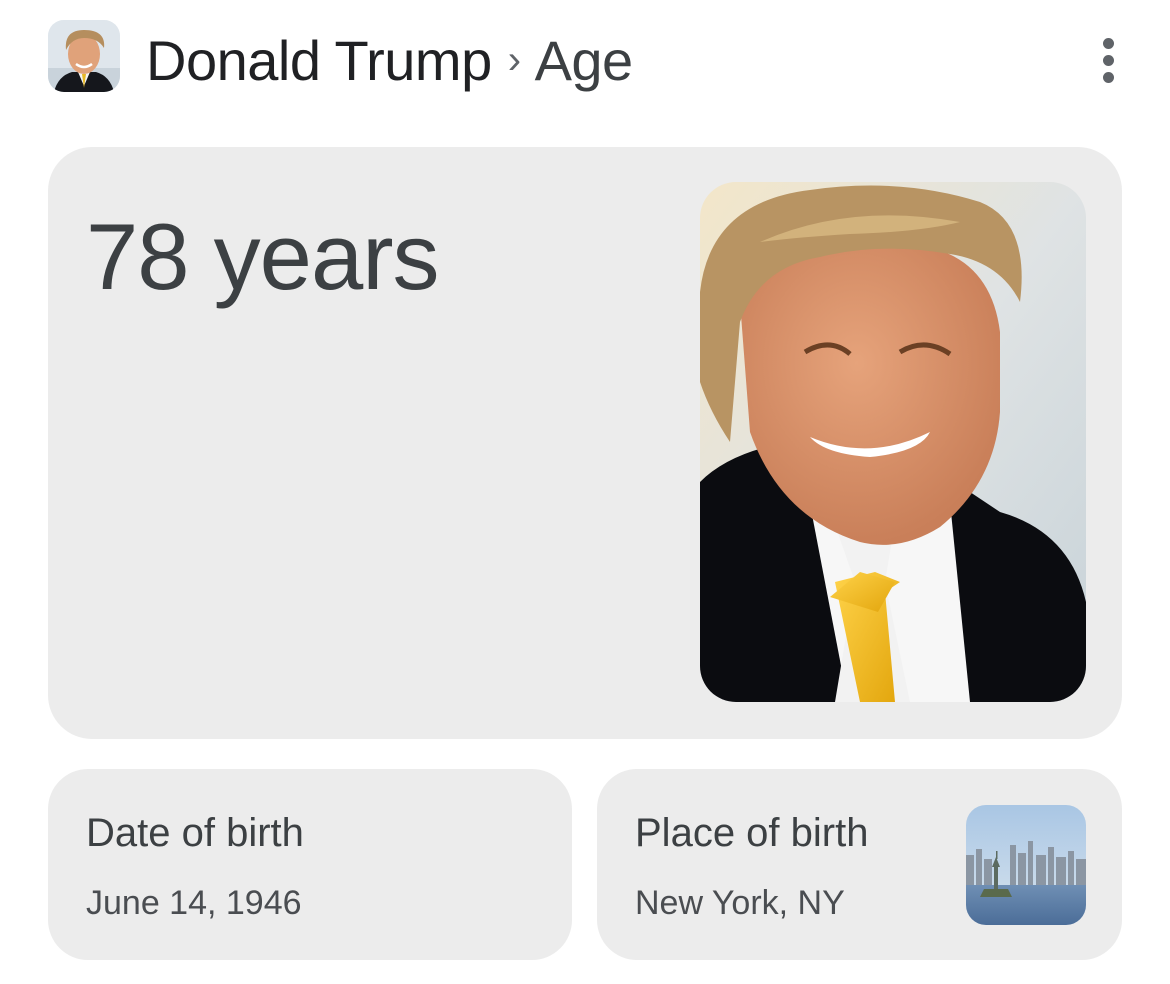 The width and height of the screenshot is (1170, 984). I want to click on header: Donald Trump › Age, so click(588, 60).